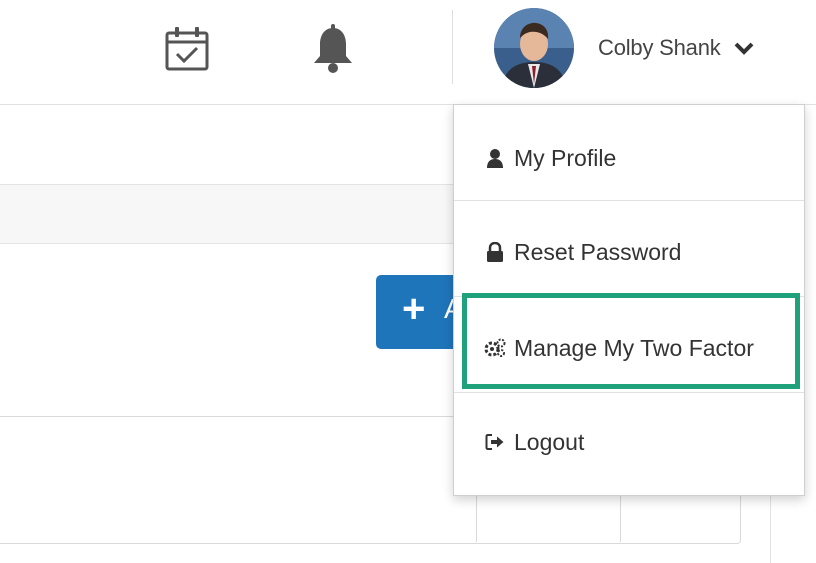 This screenshot has height=563, width=816. I want to click on calendar-check-icon, so click(187, 49).